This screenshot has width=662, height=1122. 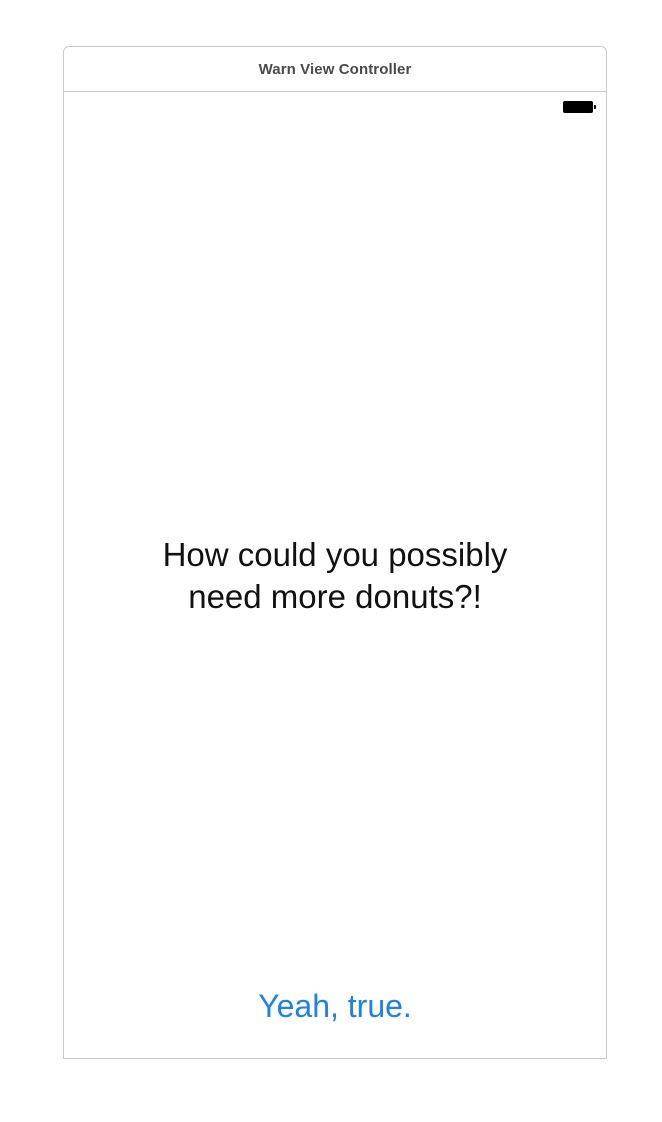 I want to click on warning-message-line-1: How could you possibly, so click(x=335, y=554).